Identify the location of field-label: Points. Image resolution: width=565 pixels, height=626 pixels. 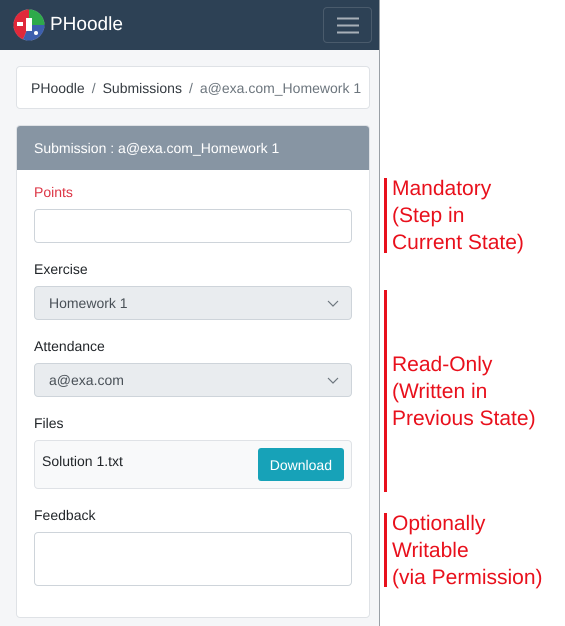
(53, 192).